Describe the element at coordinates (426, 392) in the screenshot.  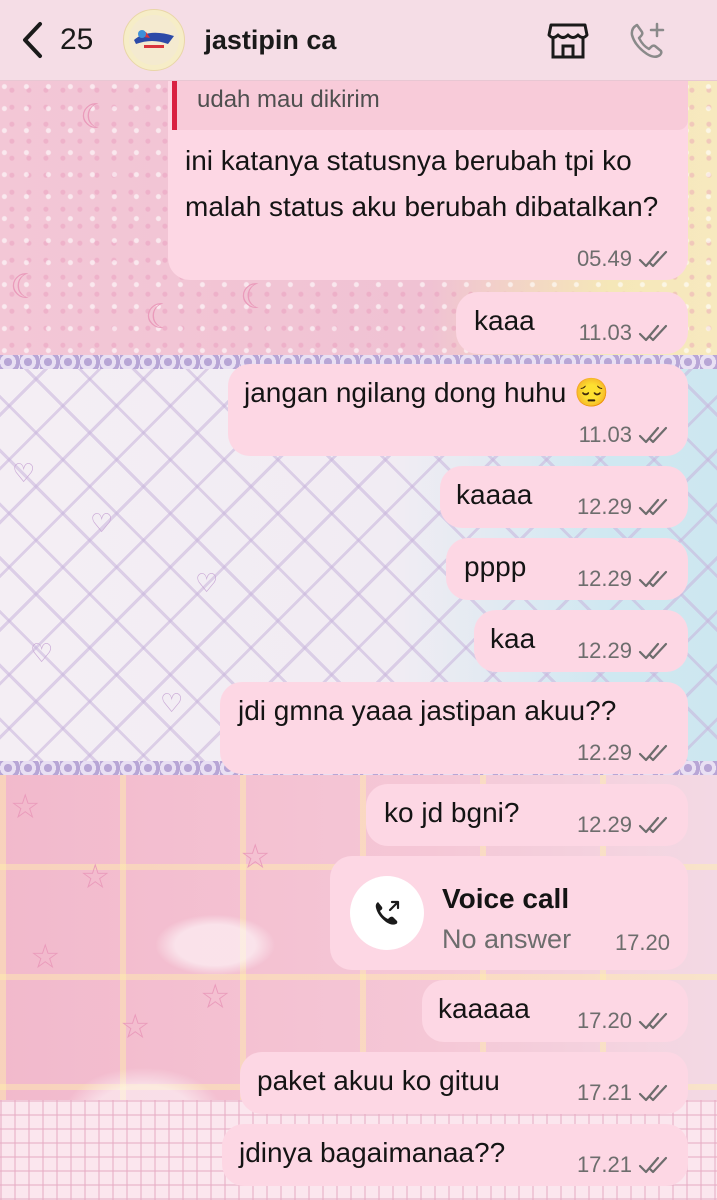
I see `message-text: jangan ngilang dong huhu 😔` at that location.